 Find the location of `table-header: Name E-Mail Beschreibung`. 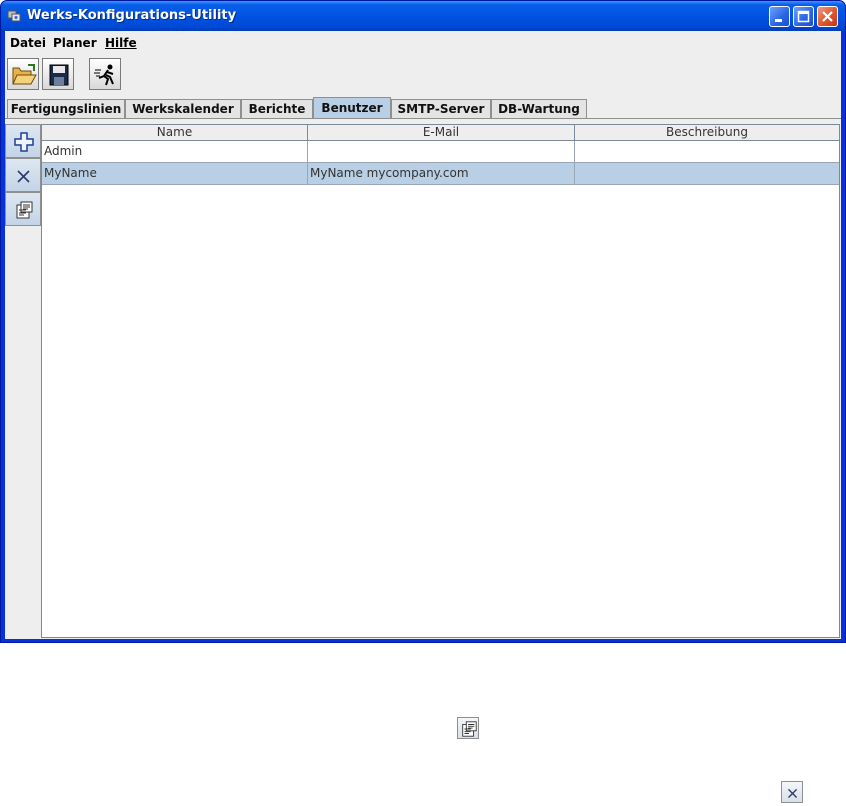

table-header: Name E-Mail Beschreibung is located at coordinates (440, 133).